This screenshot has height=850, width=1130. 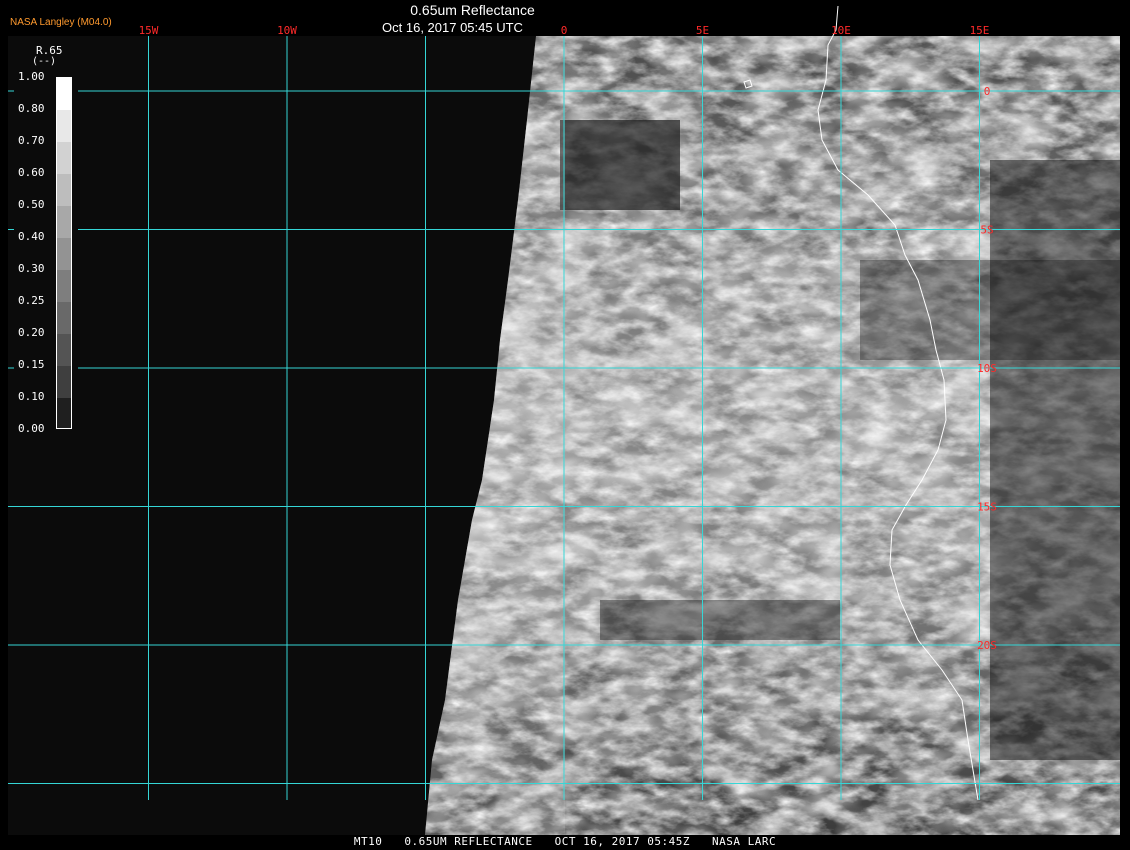 What do you see at coordinates (31, 300) in the screenshot?
I see `legend-tick-label: 0.25` at bounding box center [31, 300].